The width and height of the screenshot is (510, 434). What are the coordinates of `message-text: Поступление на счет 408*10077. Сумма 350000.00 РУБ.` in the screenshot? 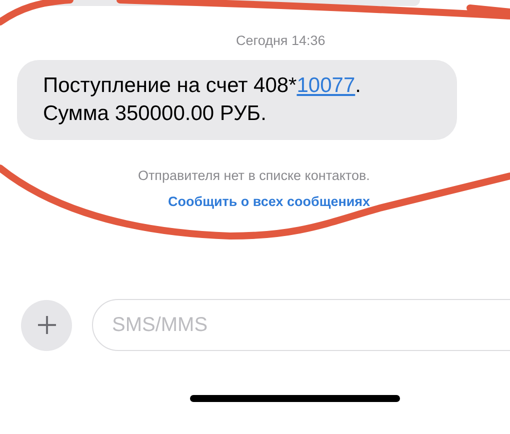 It's located at (202, 100).